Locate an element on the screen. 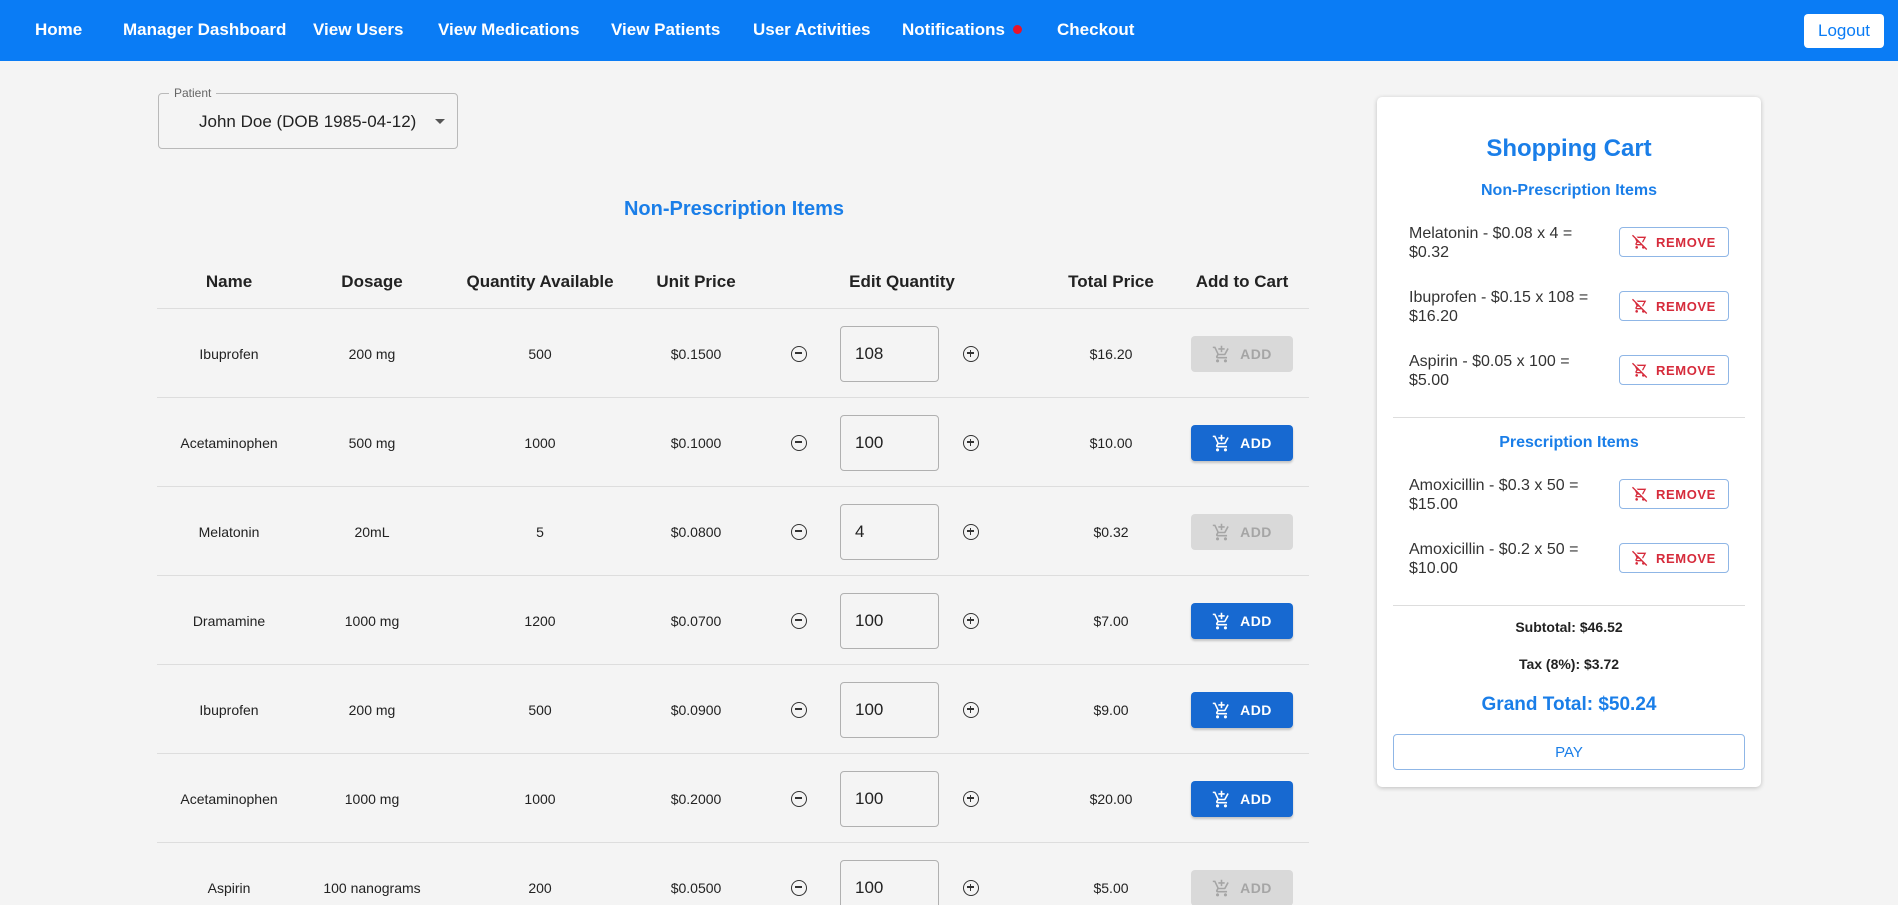 The width and height of the screenshot is (1898, 905). cart-item: Melatonin - $0.08 x 4 = $0.32 is located at coordinates (1491, 243).